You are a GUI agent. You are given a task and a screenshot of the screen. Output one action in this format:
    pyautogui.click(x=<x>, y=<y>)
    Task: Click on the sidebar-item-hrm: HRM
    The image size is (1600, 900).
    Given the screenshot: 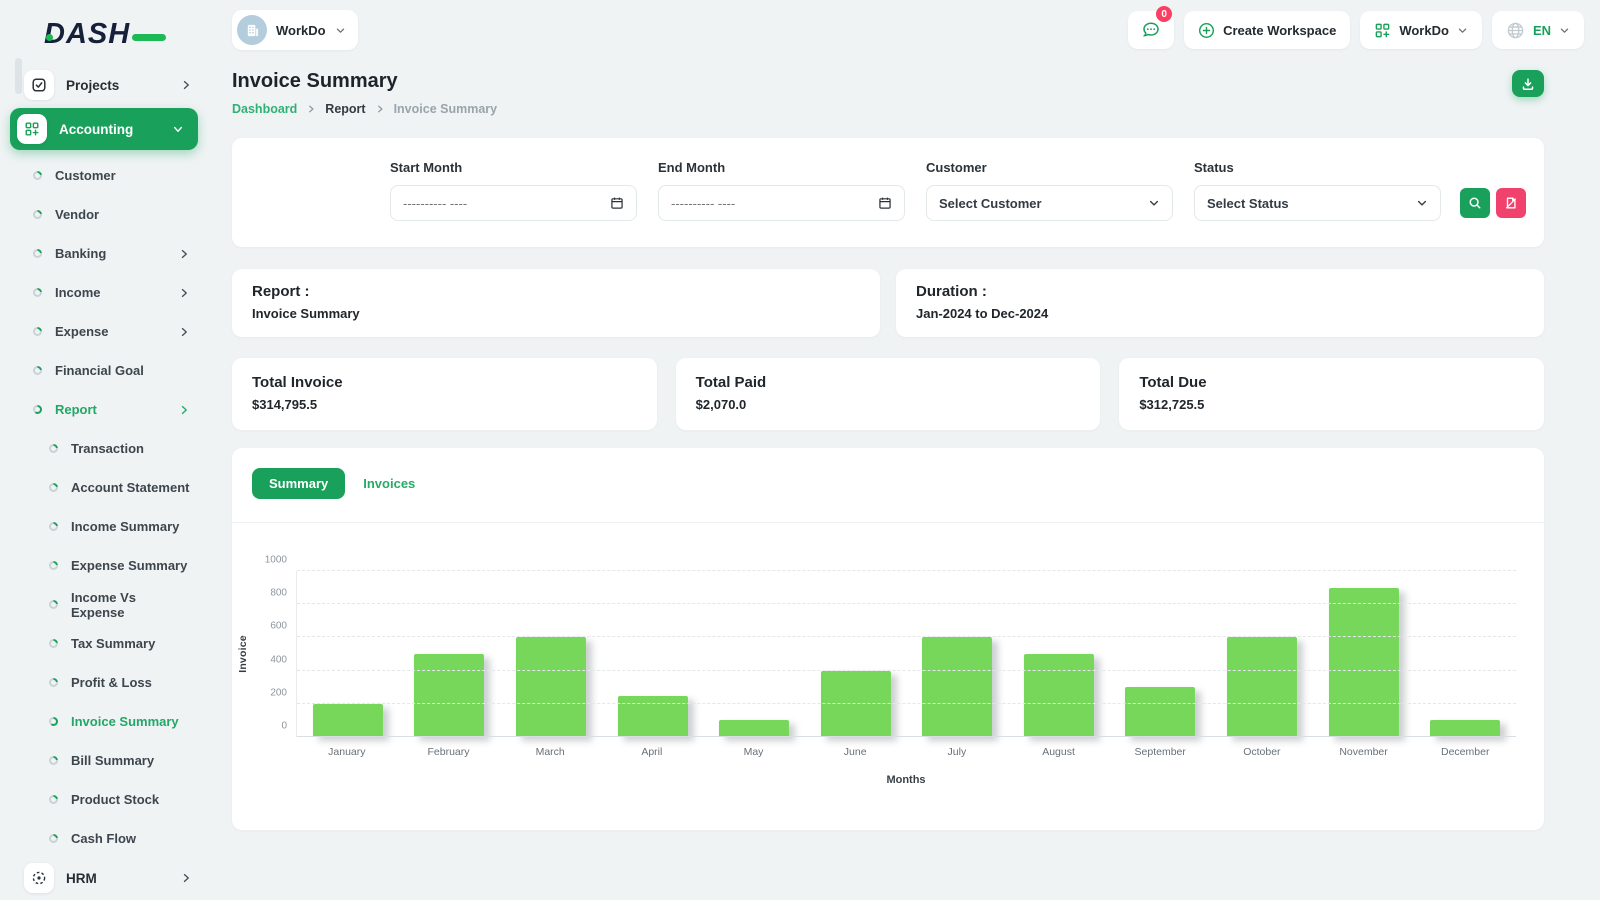 What is the action you would take?
    pyautogui.click(x=104, y=878)
    